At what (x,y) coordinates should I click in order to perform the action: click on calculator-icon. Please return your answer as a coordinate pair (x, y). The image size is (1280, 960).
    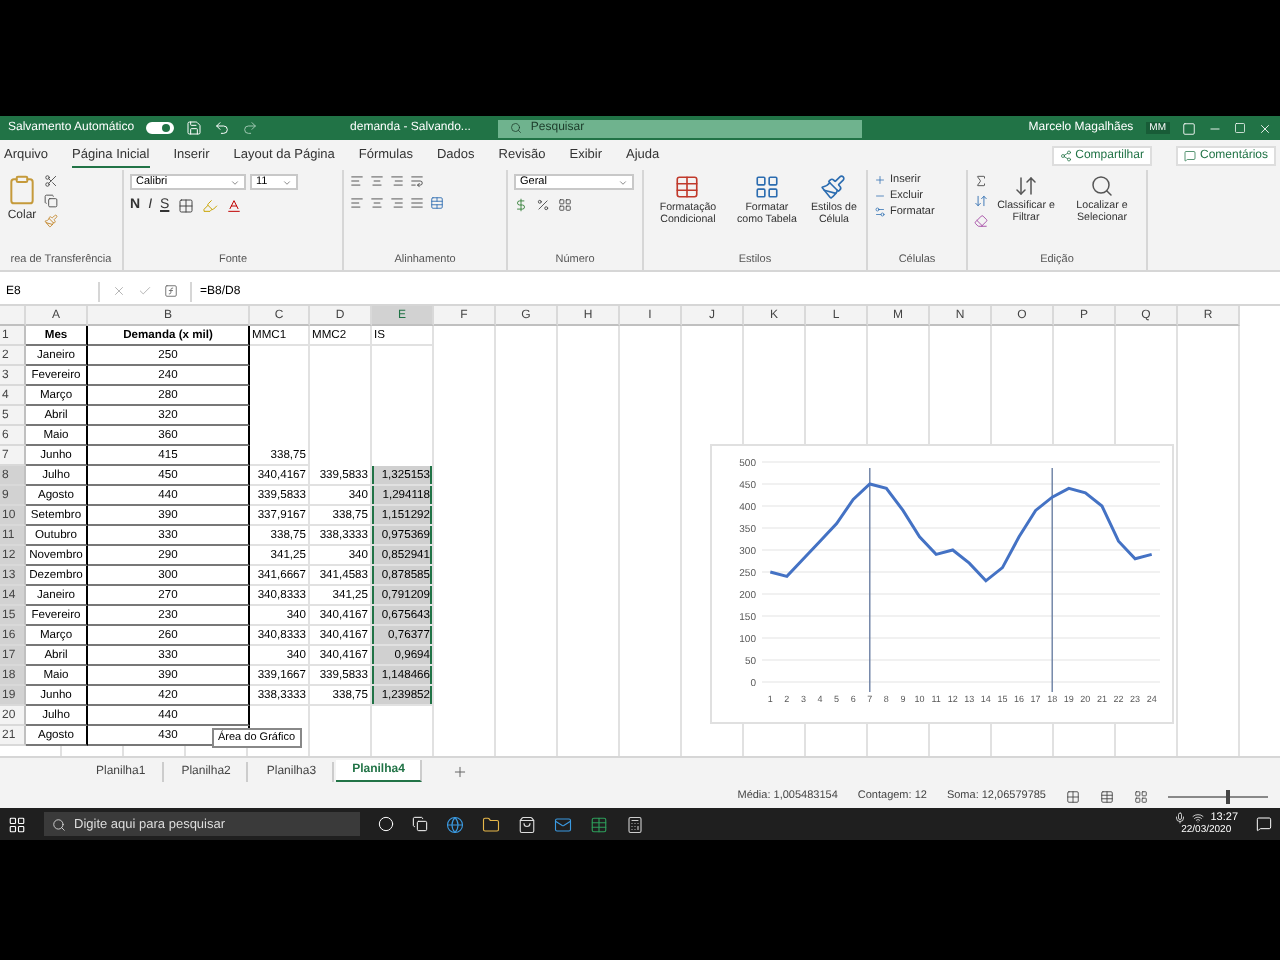
    Looking at the image, I should click on (635, 824).